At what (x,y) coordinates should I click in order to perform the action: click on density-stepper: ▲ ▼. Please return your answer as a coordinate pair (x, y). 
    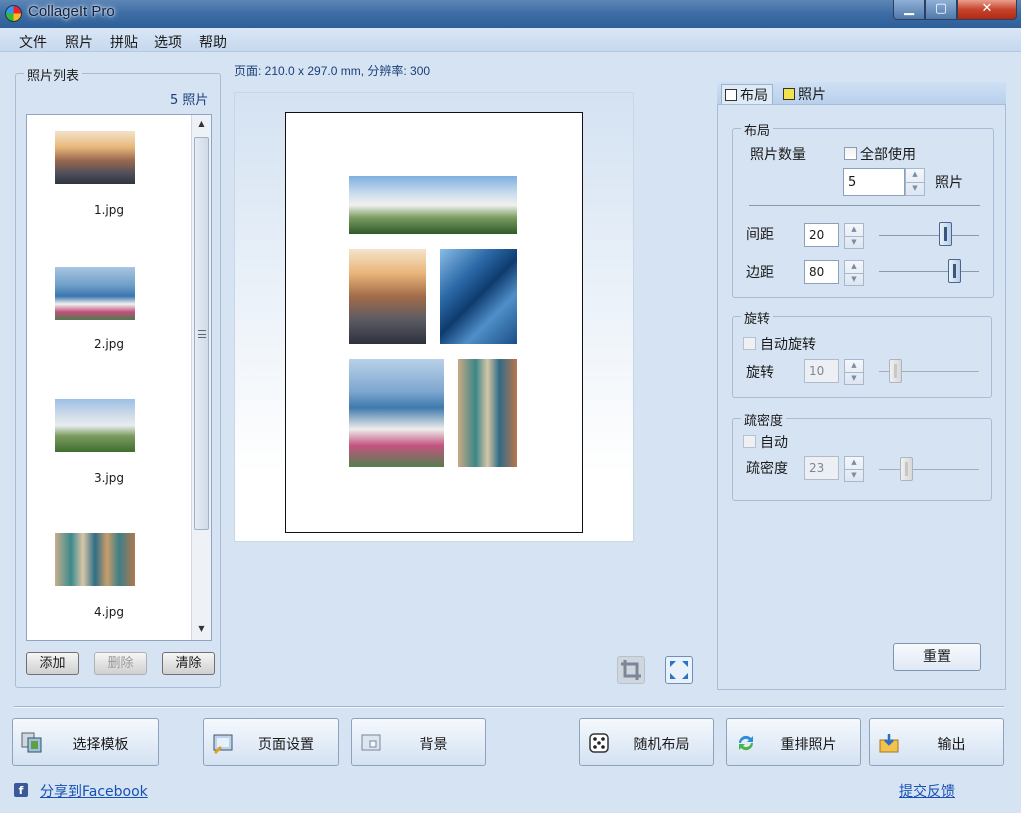
    Looking at the image, I should click on (854, 469).